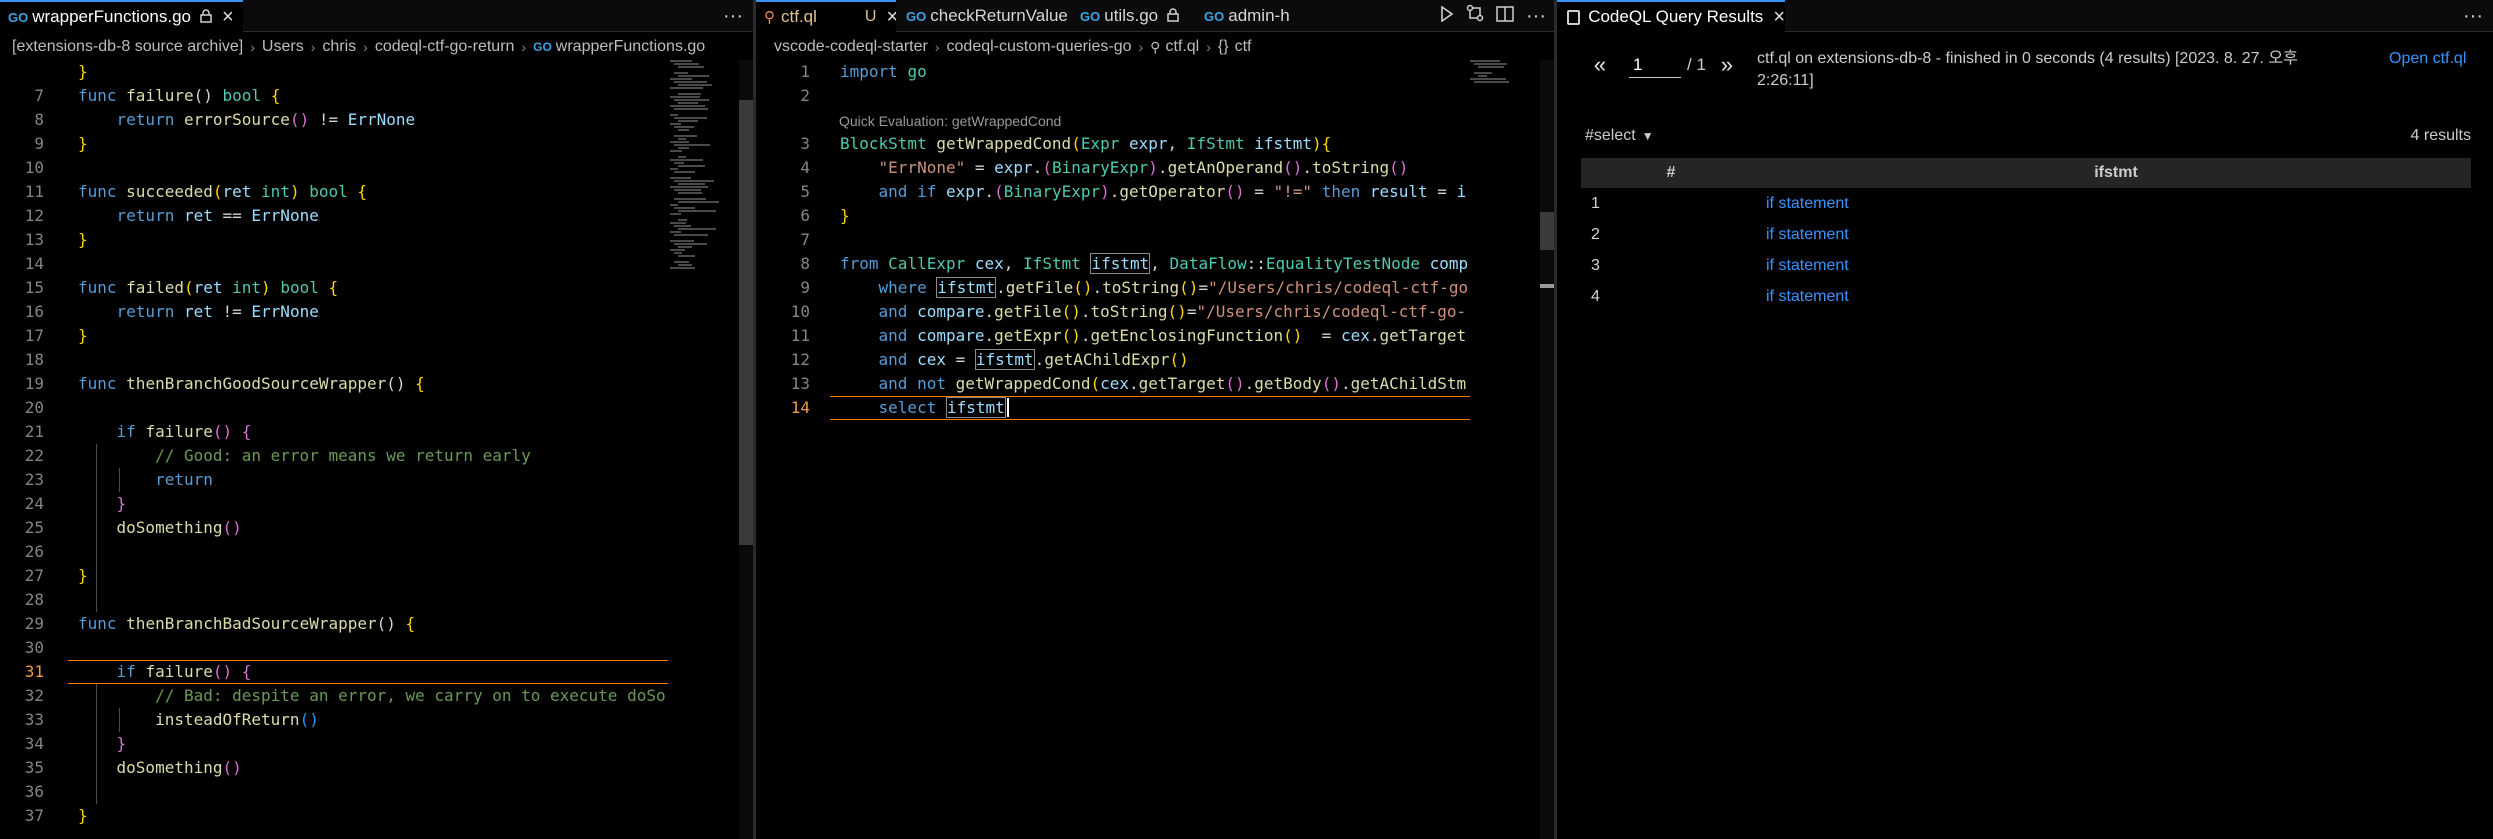 The image size is (2493, 839). I want to click on line-code: func thenBranchGoodSourceWrapper() {, so click(251, 384).